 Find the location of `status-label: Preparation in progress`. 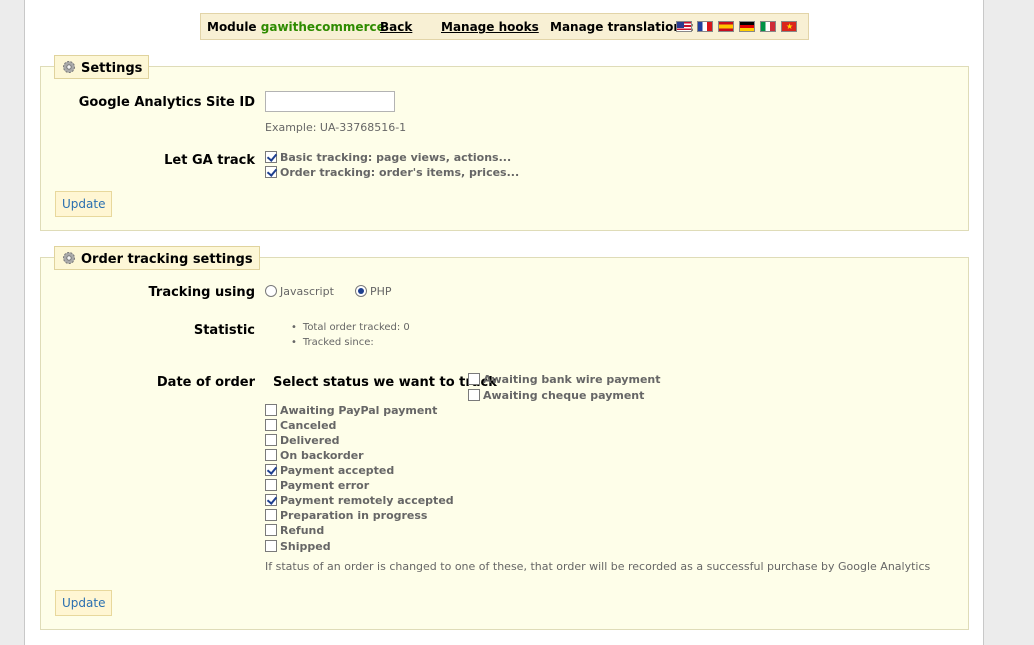

status-label: Preparation in progress is located at coordinates (354, 515).